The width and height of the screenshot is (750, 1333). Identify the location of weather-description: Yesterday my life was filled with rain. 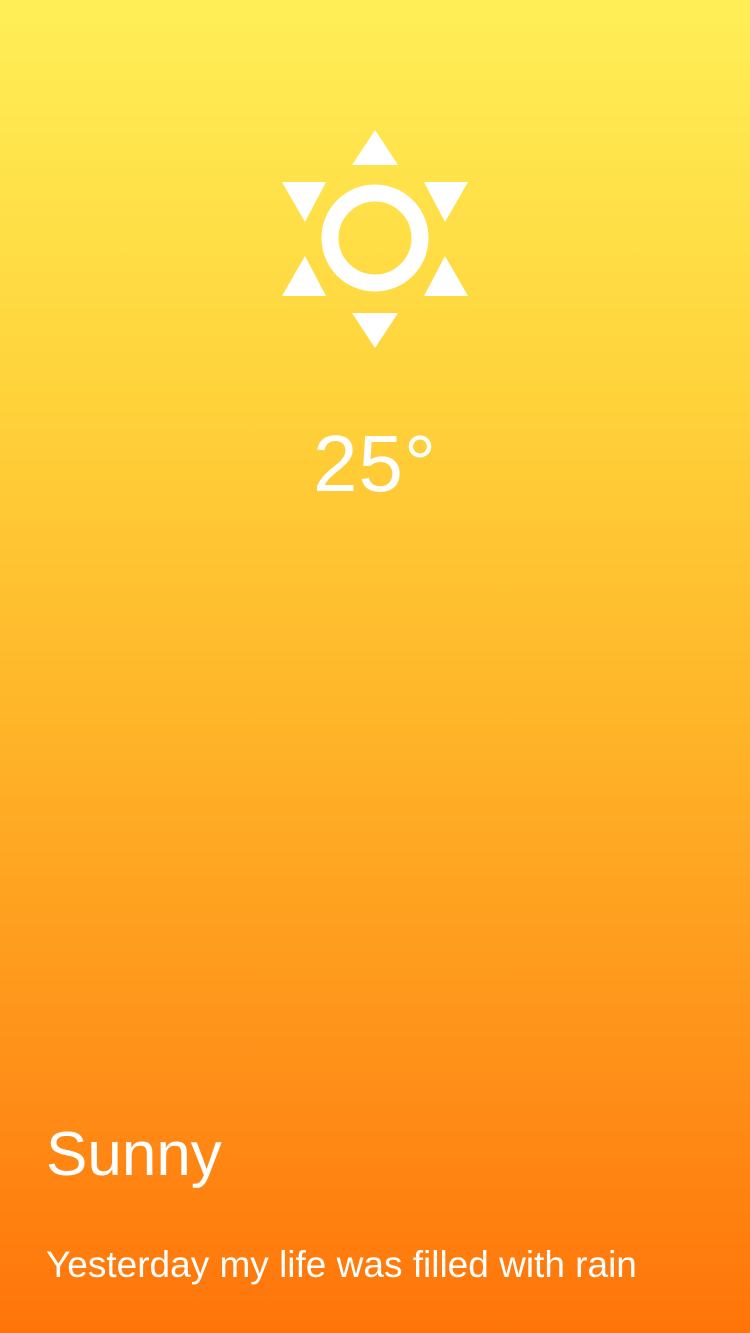
(341, 1264).